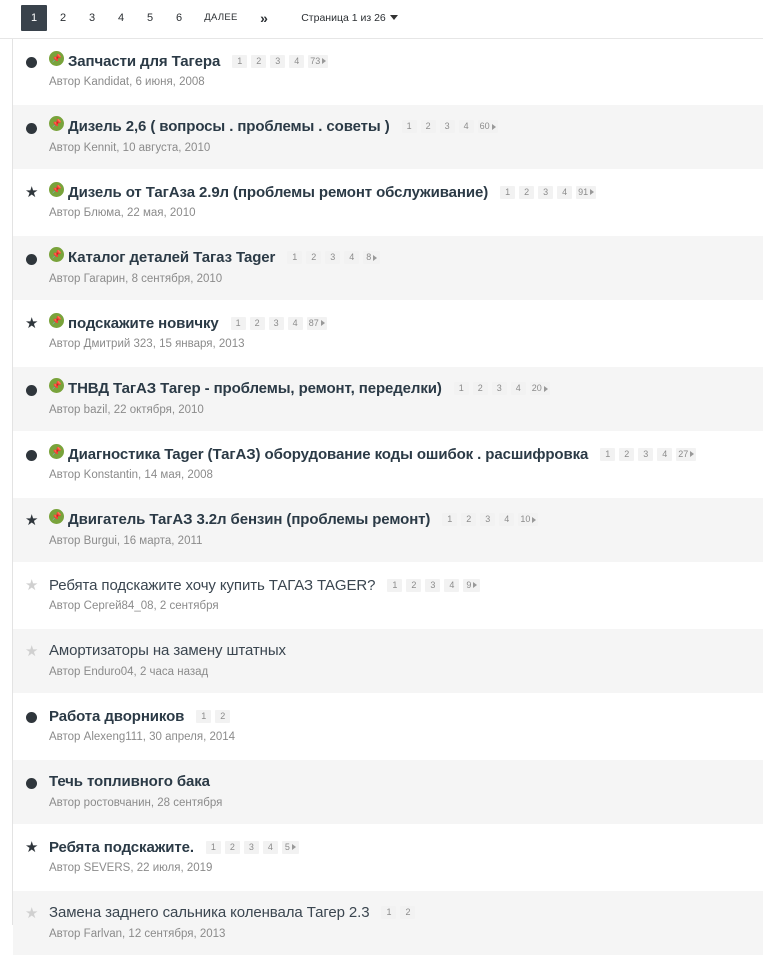 The width and height of the screenshot is (763, 956). I want to click on topic-page-link: 73, so click(318, 61).